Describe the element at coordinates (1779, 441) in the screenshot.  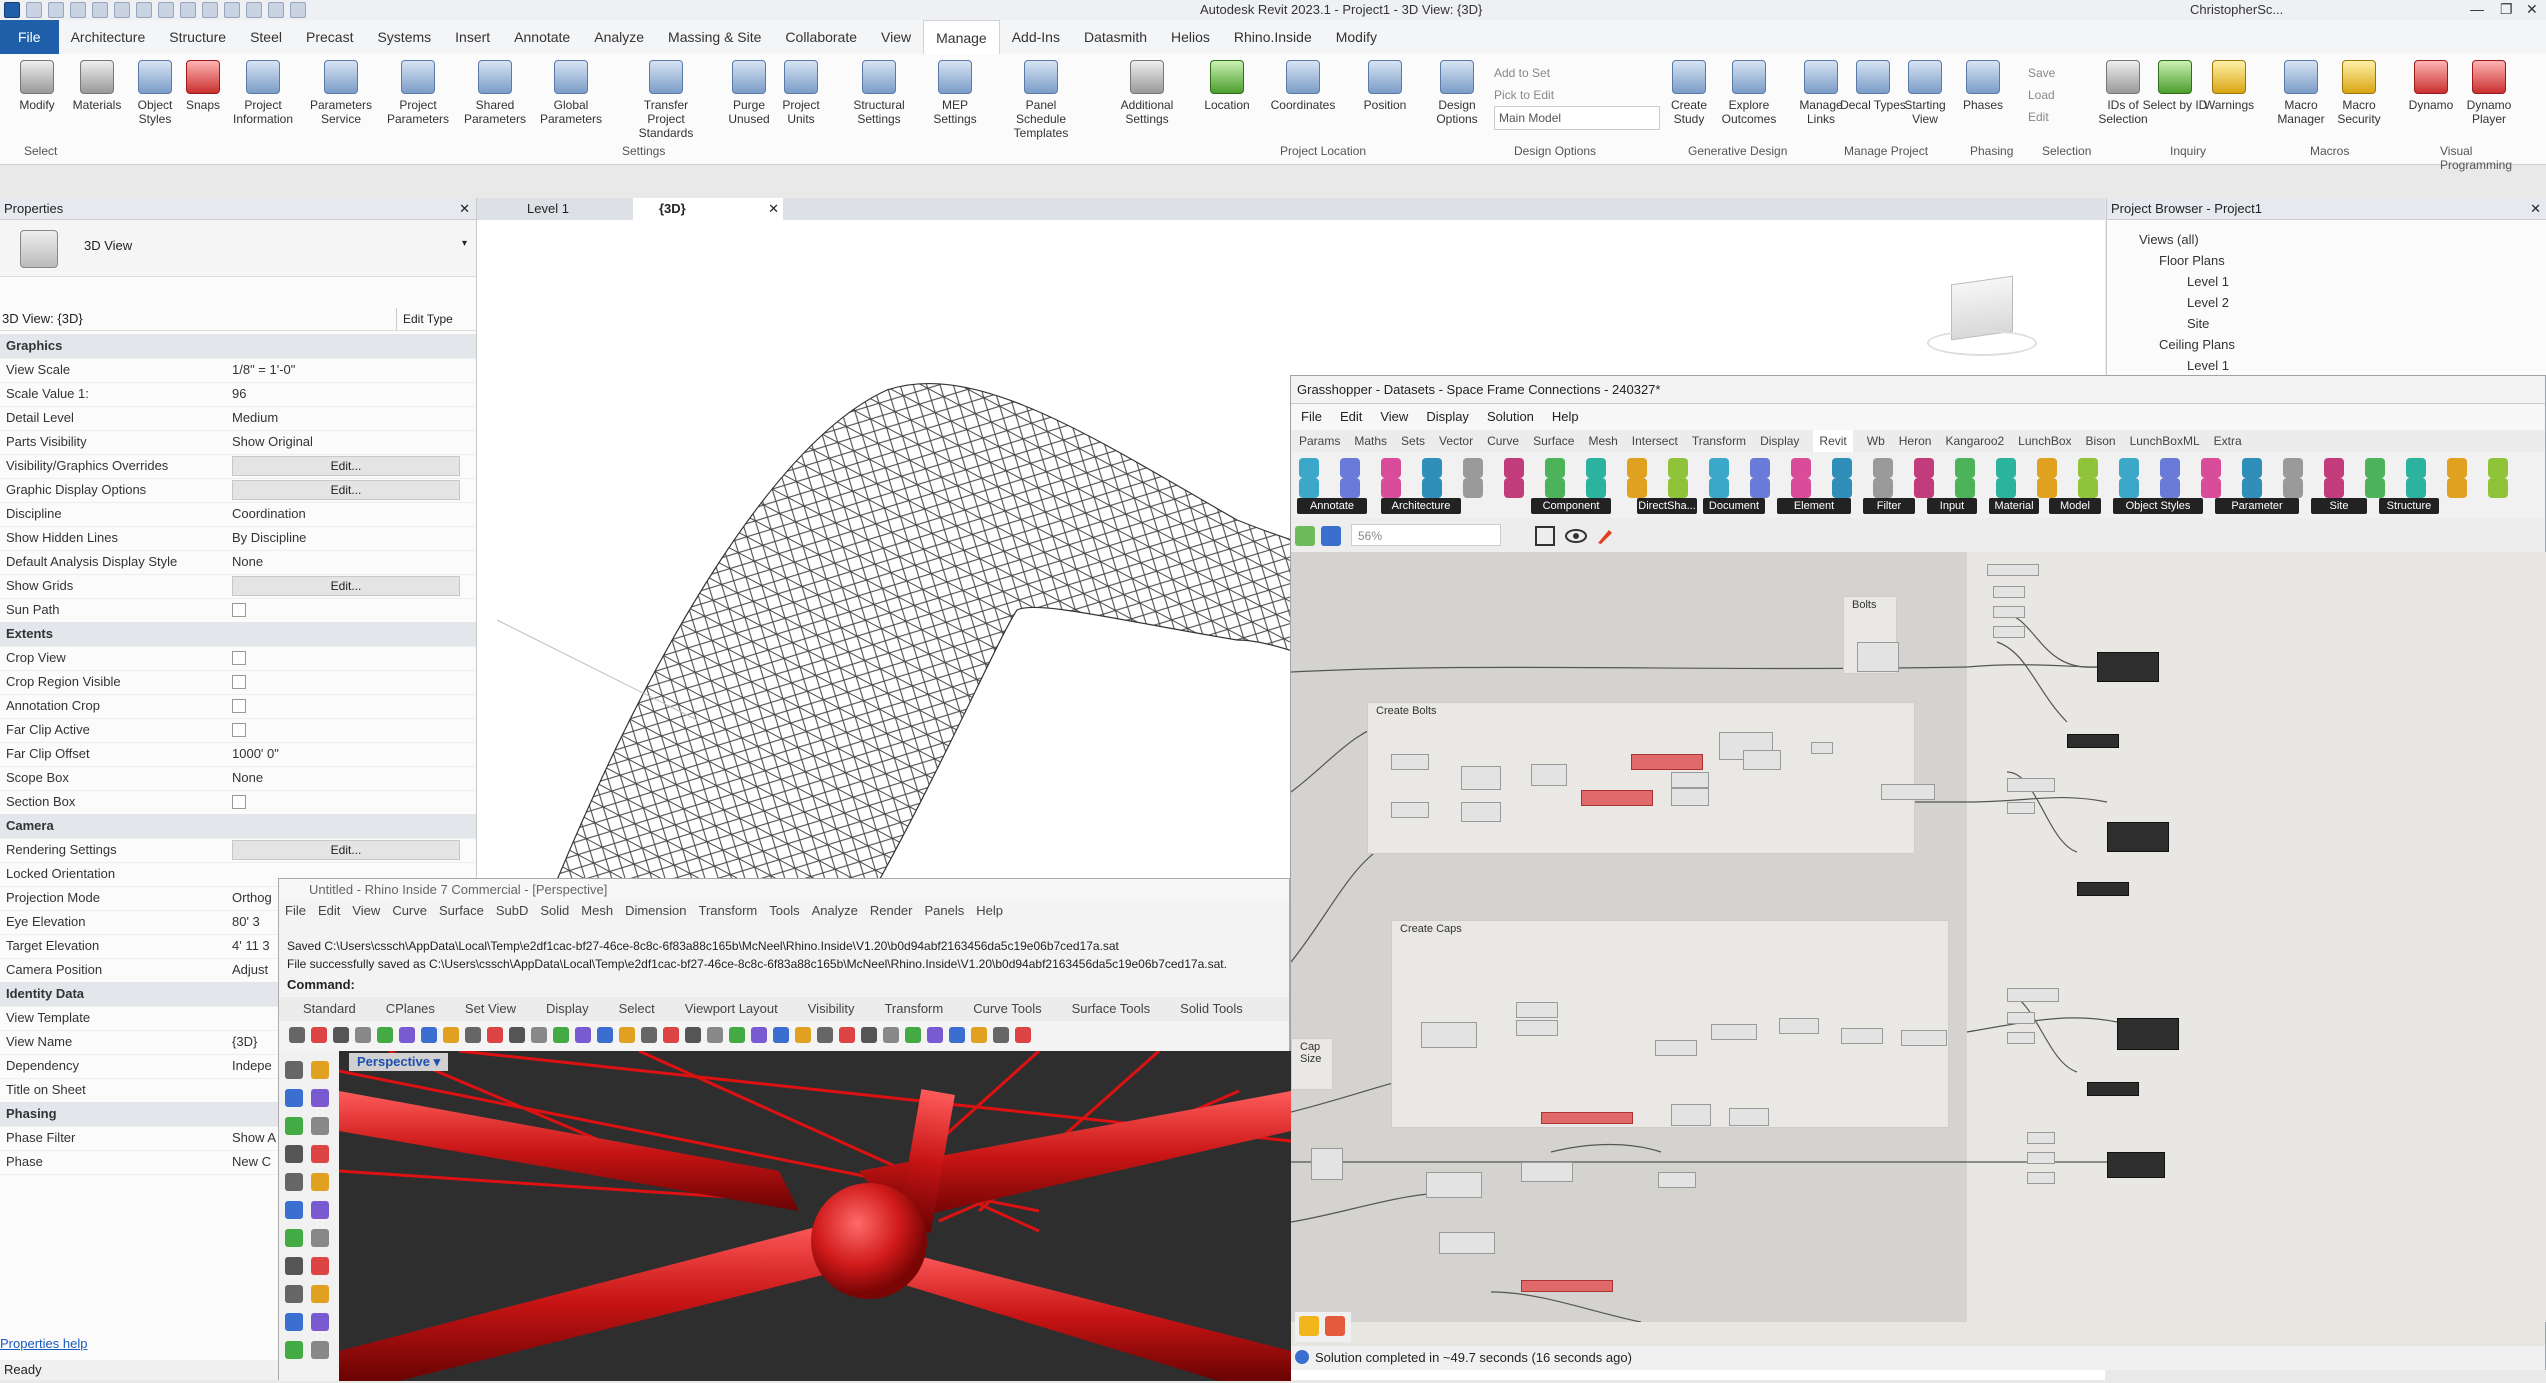
I see `gh-tab-display: Display` at that location.